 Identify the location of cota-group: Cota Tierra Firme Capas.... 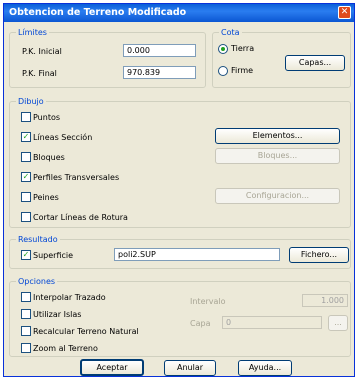
(281, 57).